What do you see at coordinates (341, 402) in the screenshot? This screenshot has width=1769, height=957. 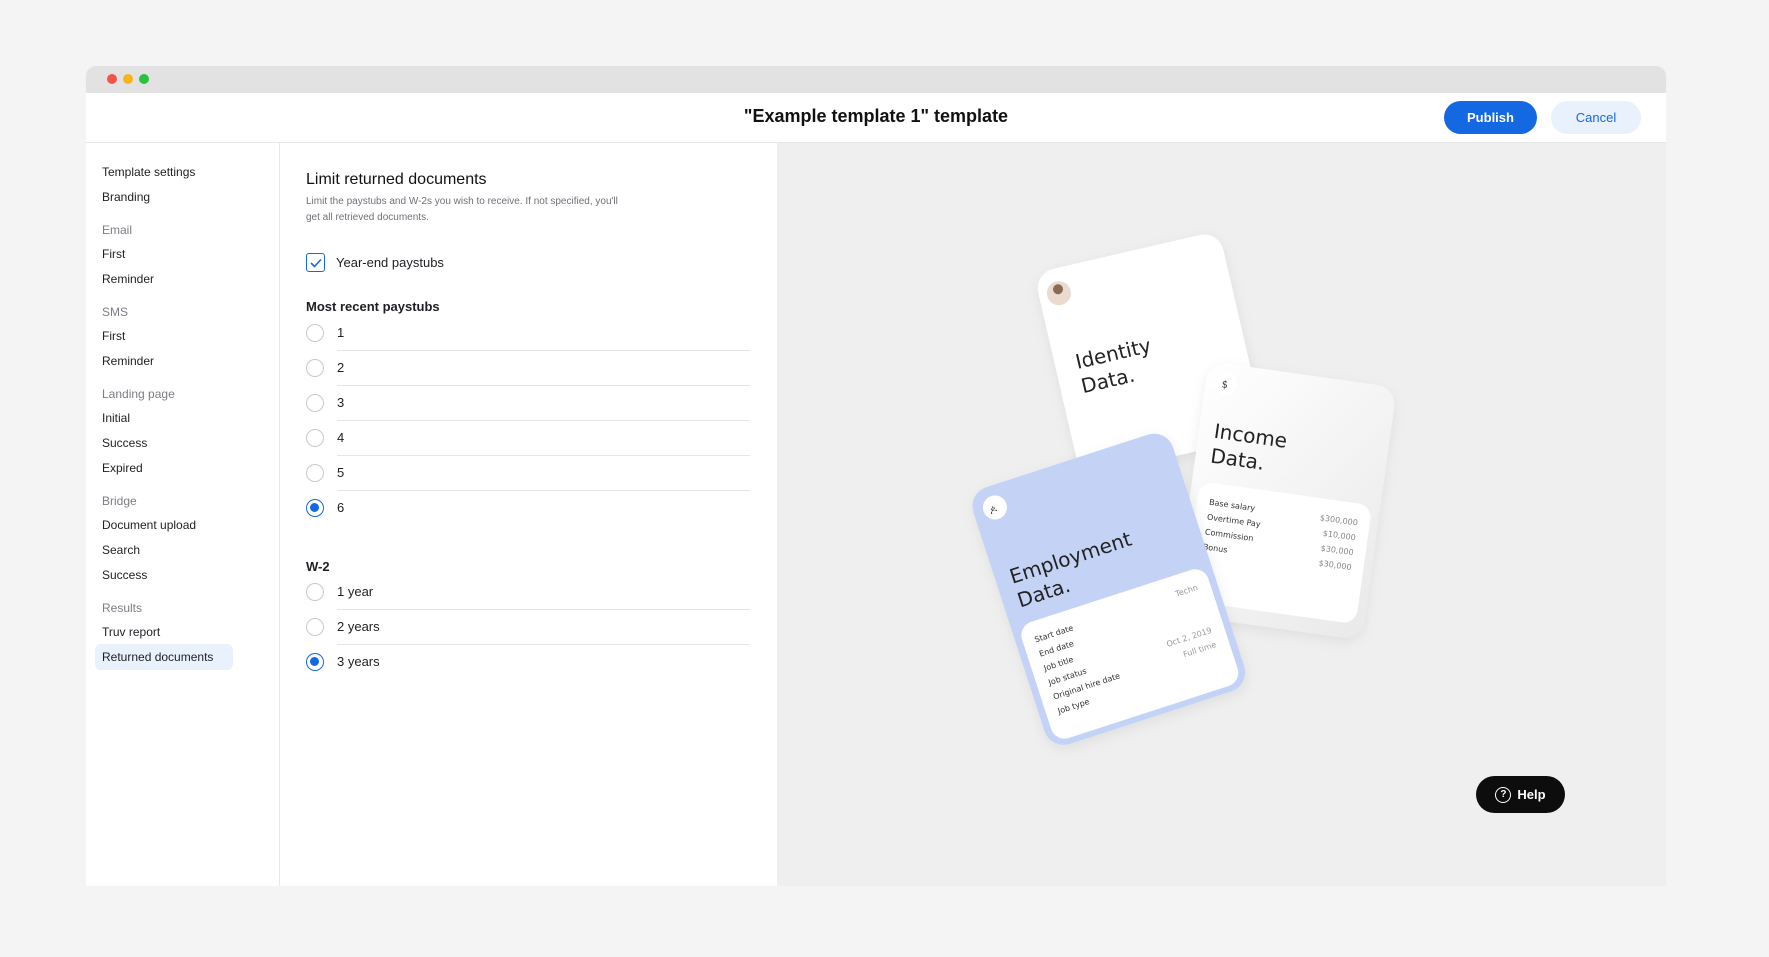 I see `paystubs-option-label: 3` at bounding box center [341, 402].